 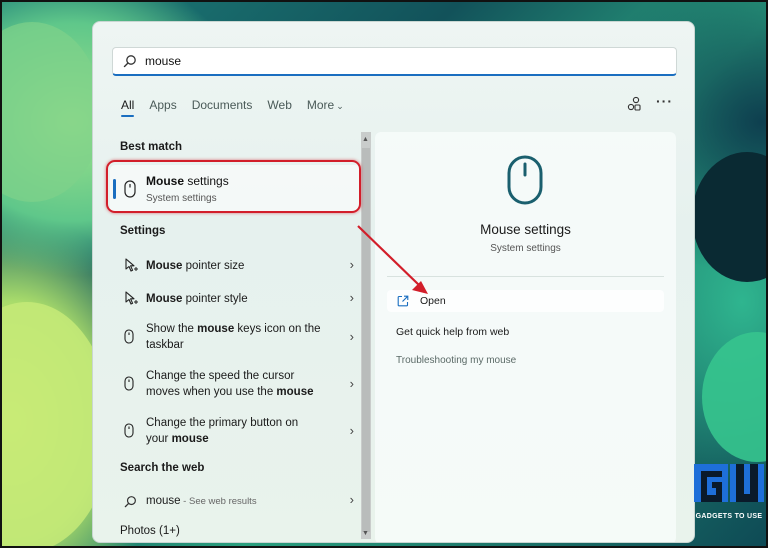 I want to click on annotation-highlight-box, so click(x=233, y=186).